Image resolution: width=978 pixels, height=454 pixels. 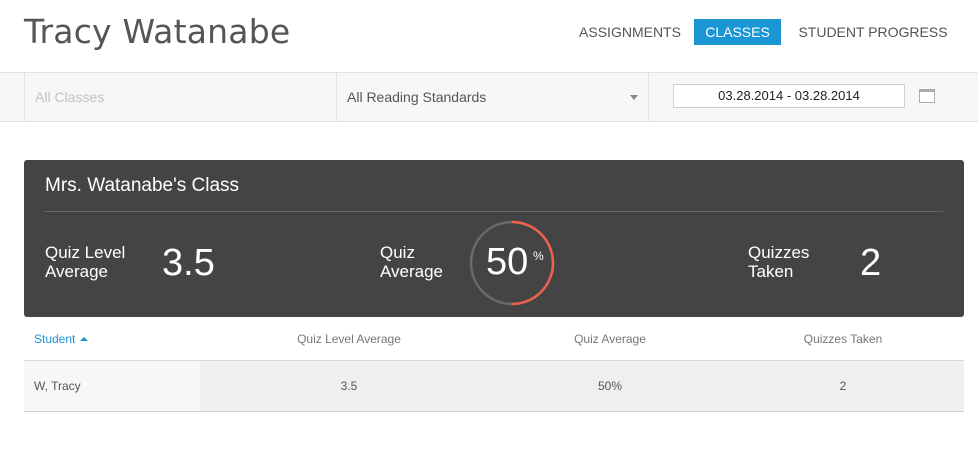 I want to click on cell-quiz-average: 50%, so click(x=610, y=386).